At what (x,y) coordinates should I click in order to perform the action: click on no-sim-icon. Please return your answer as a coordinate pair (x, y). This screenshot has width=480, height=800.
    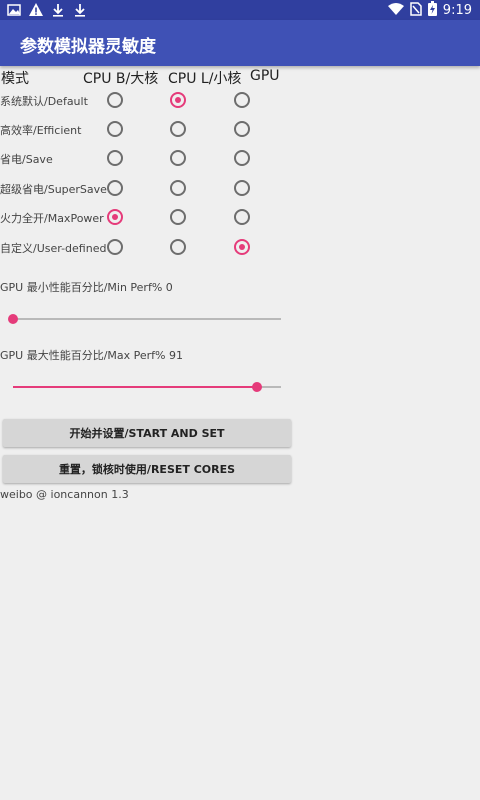
    Looking at the image, I should click on (416, 10).